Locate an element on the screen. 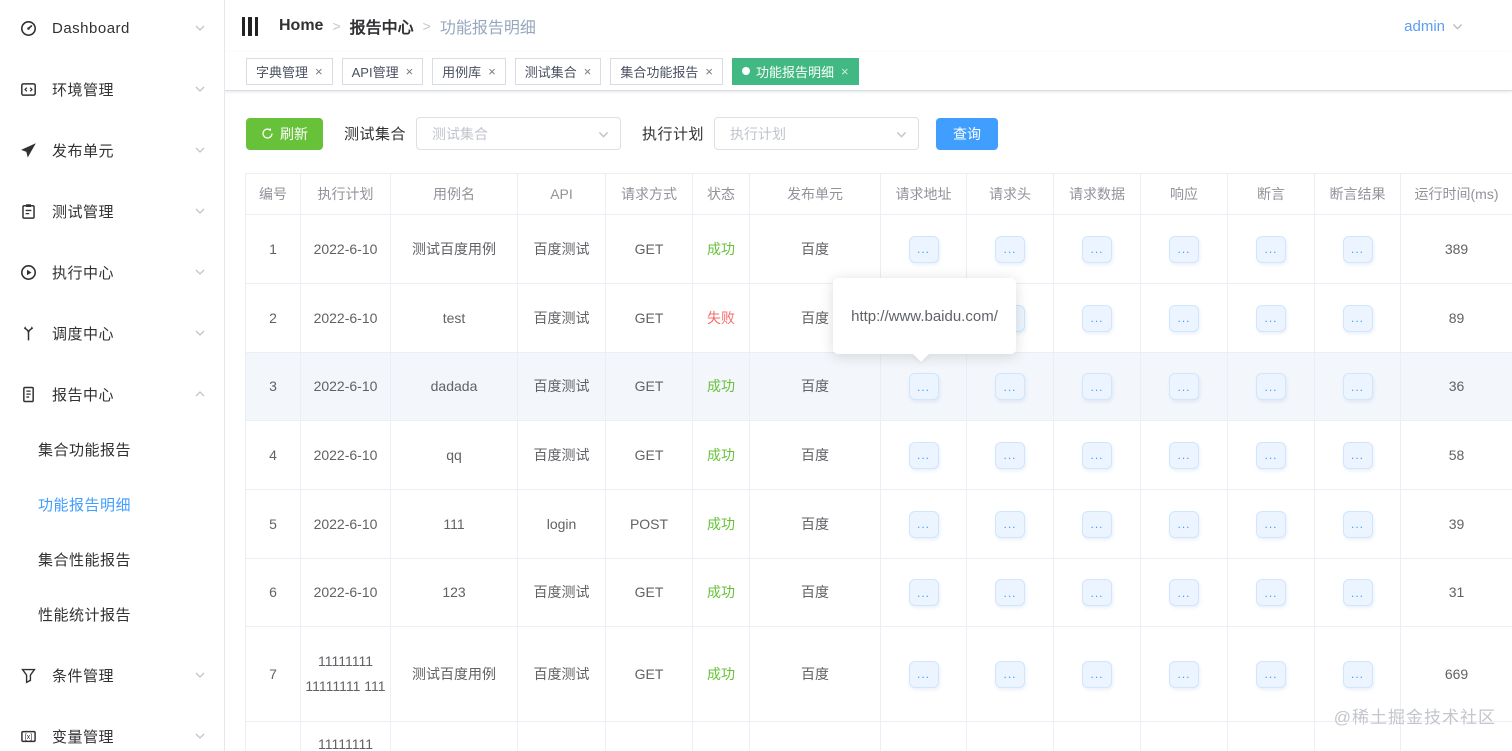  refresh-icon is located at coordinates (267, 133).